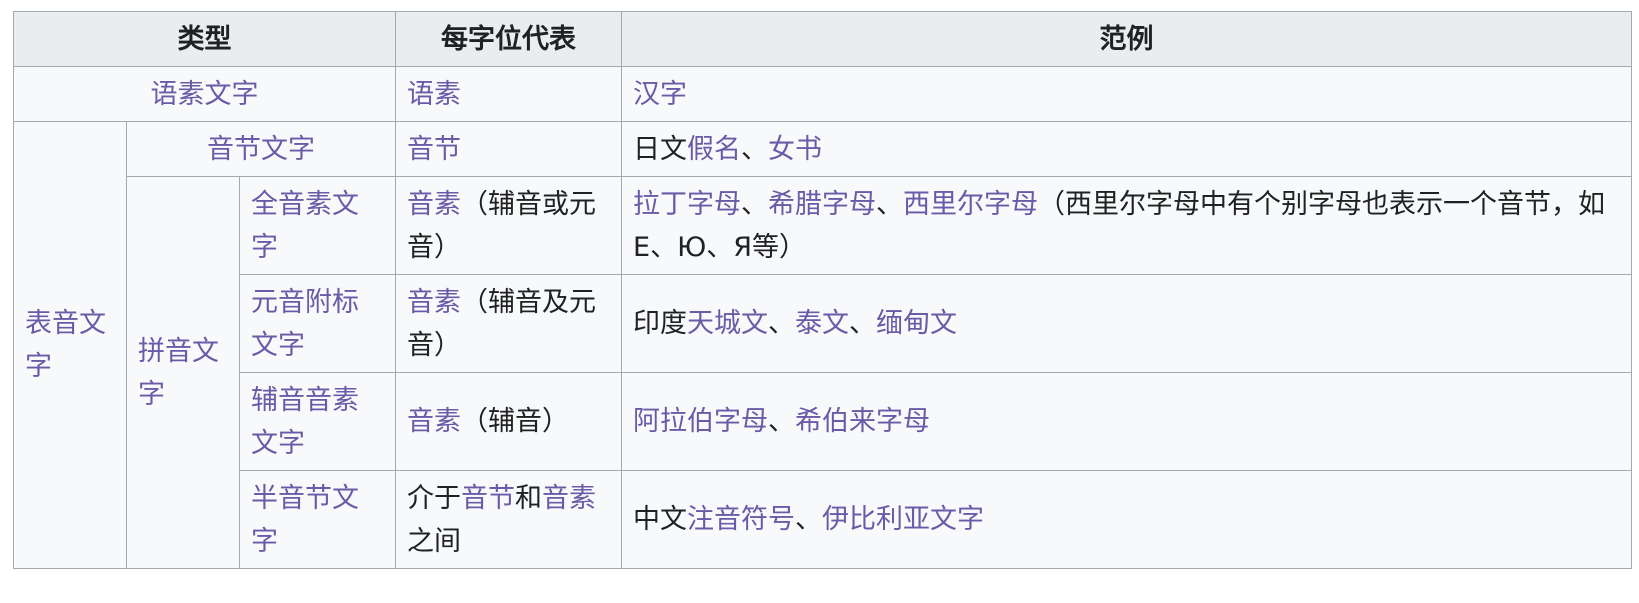  Describe the element at coordinates (434, 498) in the screenshot. I see `unit-prefix: 介于` at that location.